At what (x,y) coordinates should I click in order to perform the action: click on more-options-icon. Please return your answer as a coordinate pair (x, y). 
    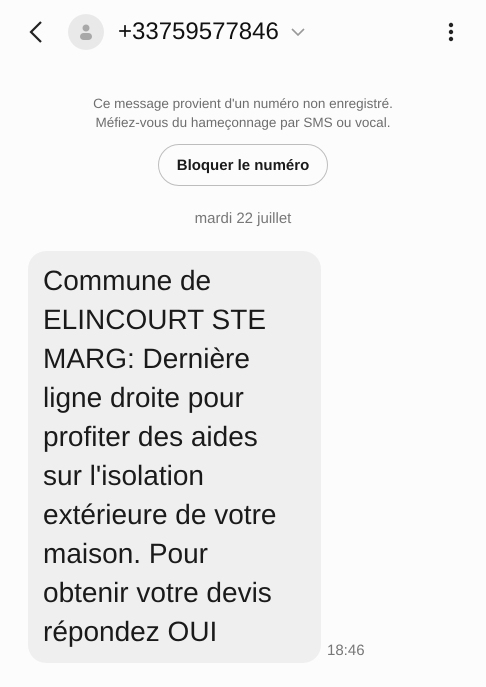
    Looking at the image, I should click on (451, 32).